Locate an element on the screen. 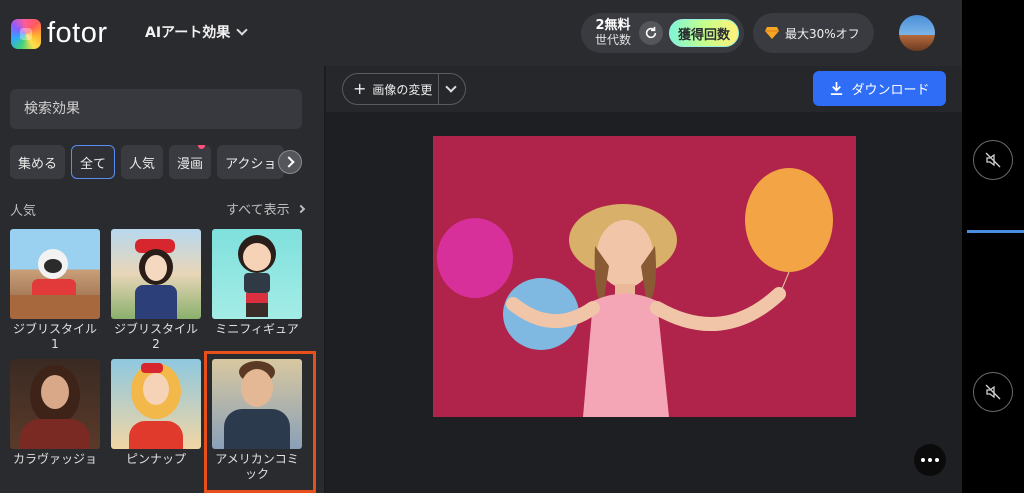 Image resolution: width=1024 pixels, height=493 pixels. refresh-button is located at coordinates (651, 33).